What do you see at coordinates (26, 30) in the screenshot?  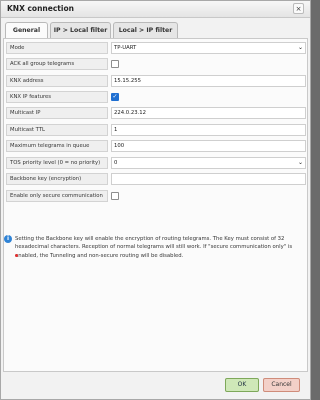 I see `tab-general: General` at bounding box center [26, 30].